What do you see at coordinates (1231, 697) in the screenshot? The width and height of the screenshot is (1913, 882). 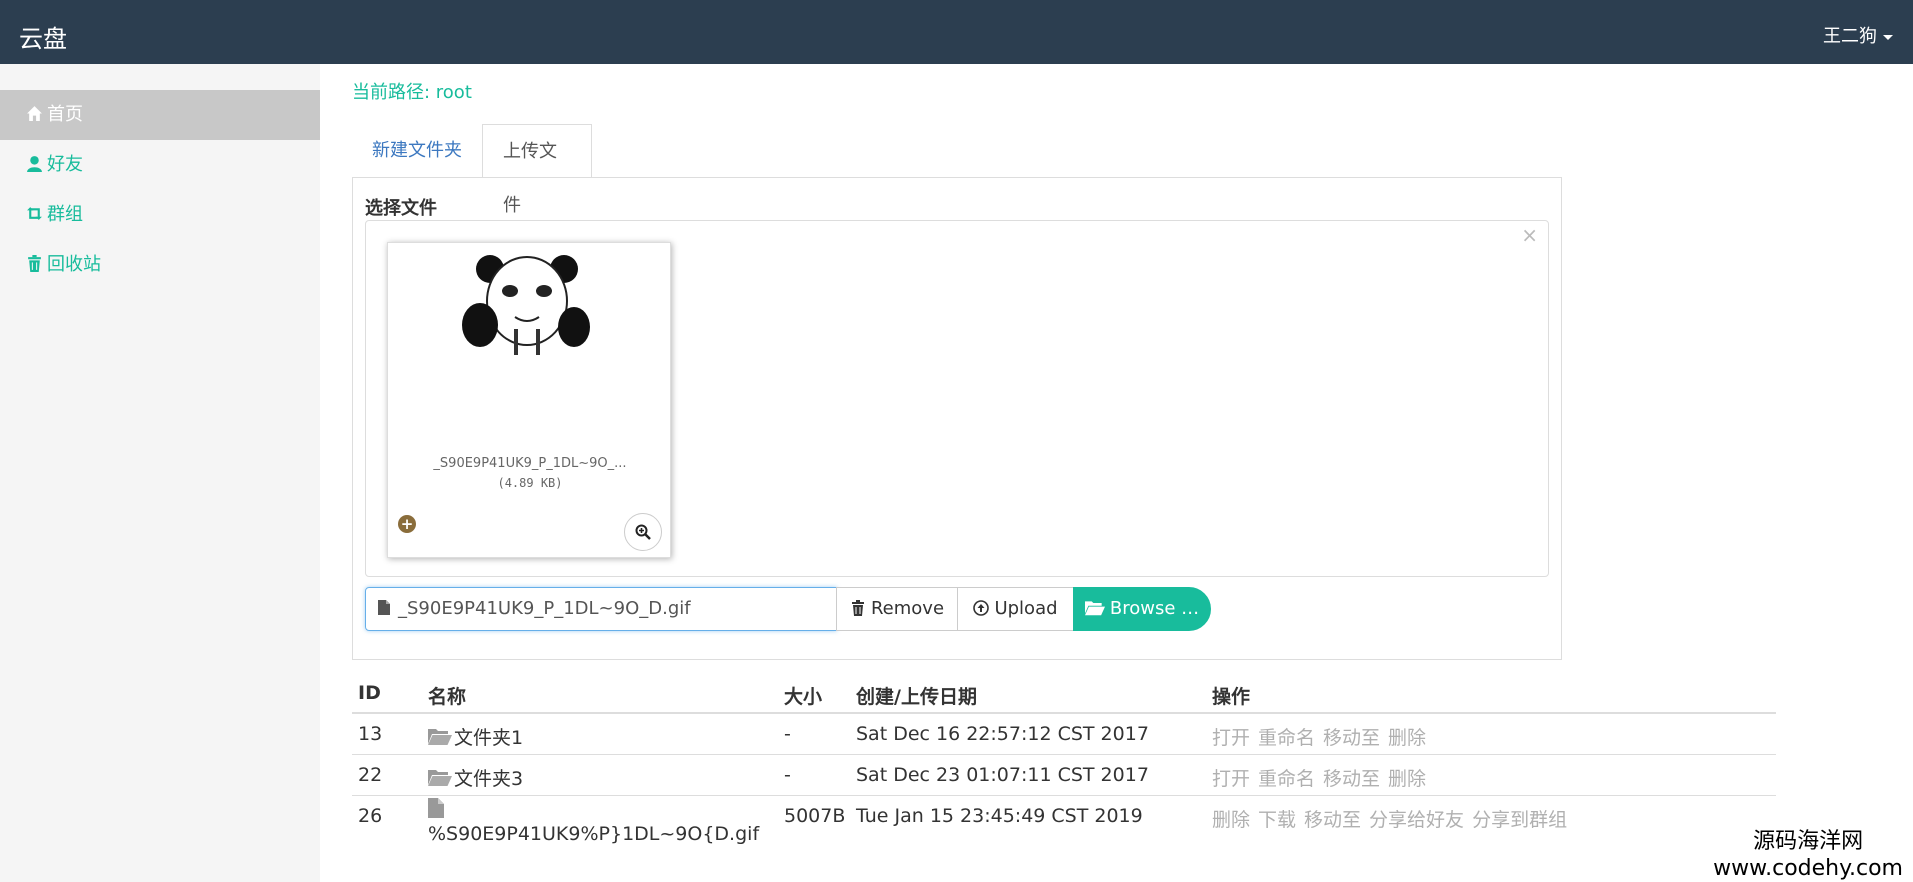 I see `header-ops: 操作` at bounding box center [1231, 697].